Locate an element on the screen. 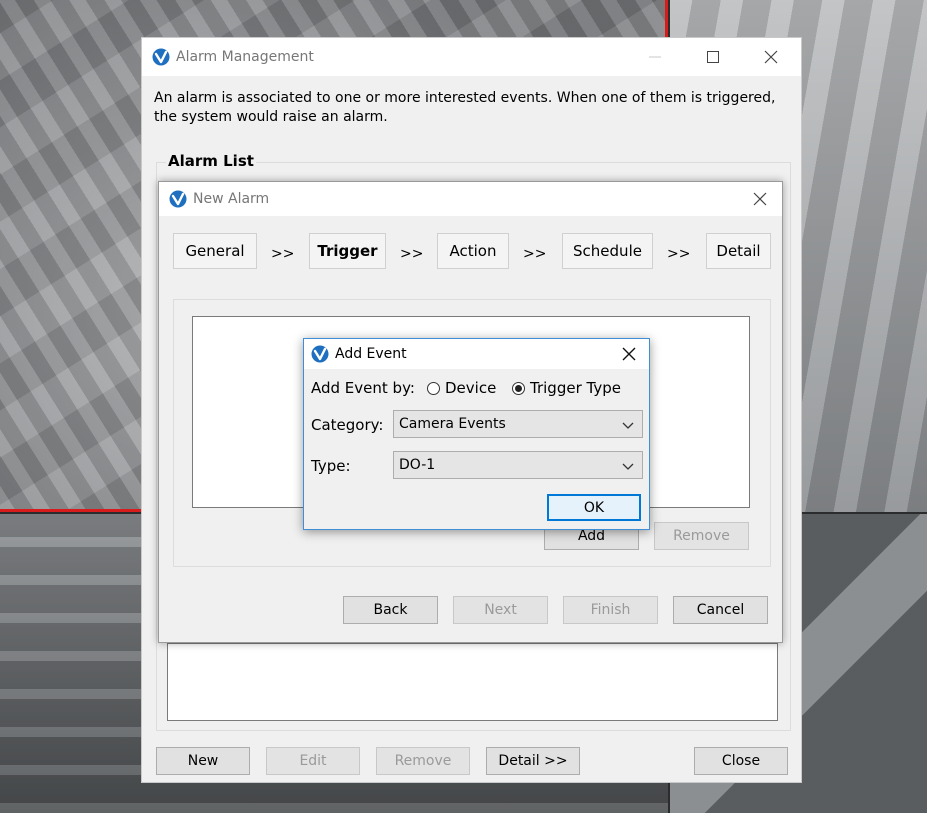  window-close-button is located at coordinates (771, 57).